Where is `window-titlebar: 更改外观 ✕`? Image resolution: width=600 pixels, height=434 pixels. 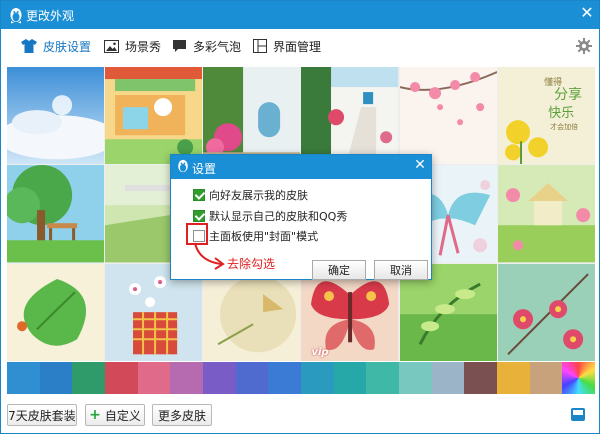
window-titlebar: 更改外观 ✕ is located at coordinates (300, 15).